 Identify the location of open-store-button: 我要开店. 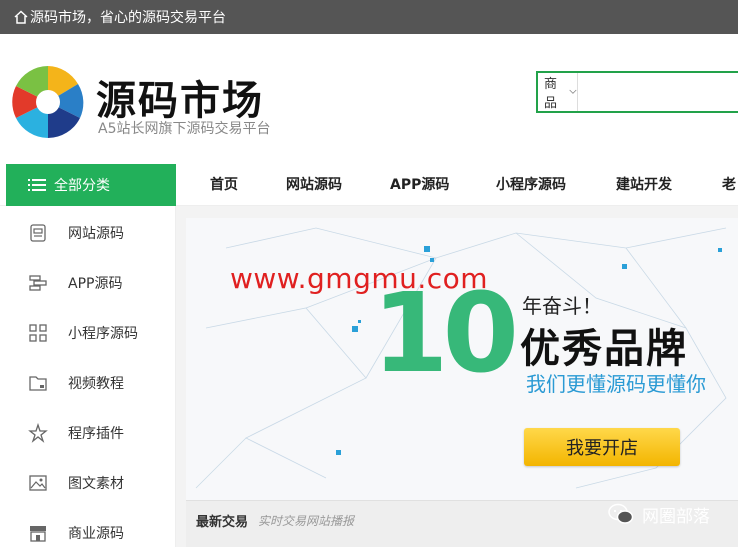
(602, 447).